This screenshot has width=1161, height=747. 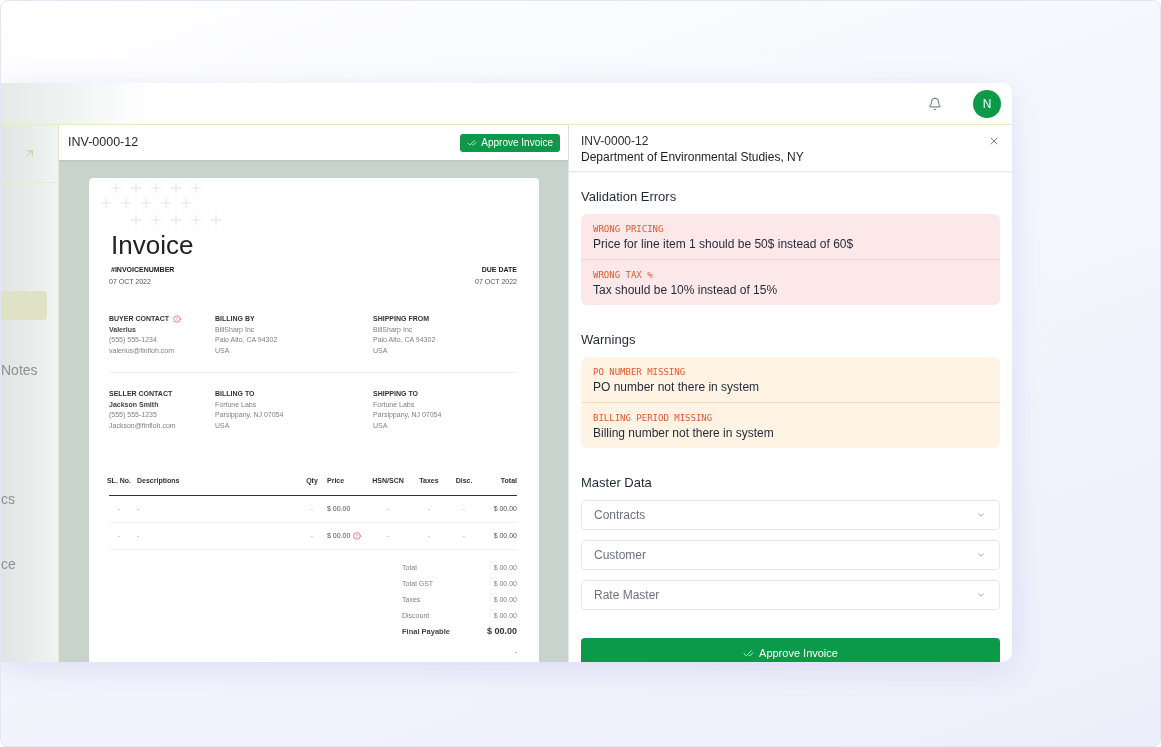 What do you see at coordinates (628, 229) in the screenshot?
I see `issue-code: WRONG PRICING` at bounding box center [628, 229].